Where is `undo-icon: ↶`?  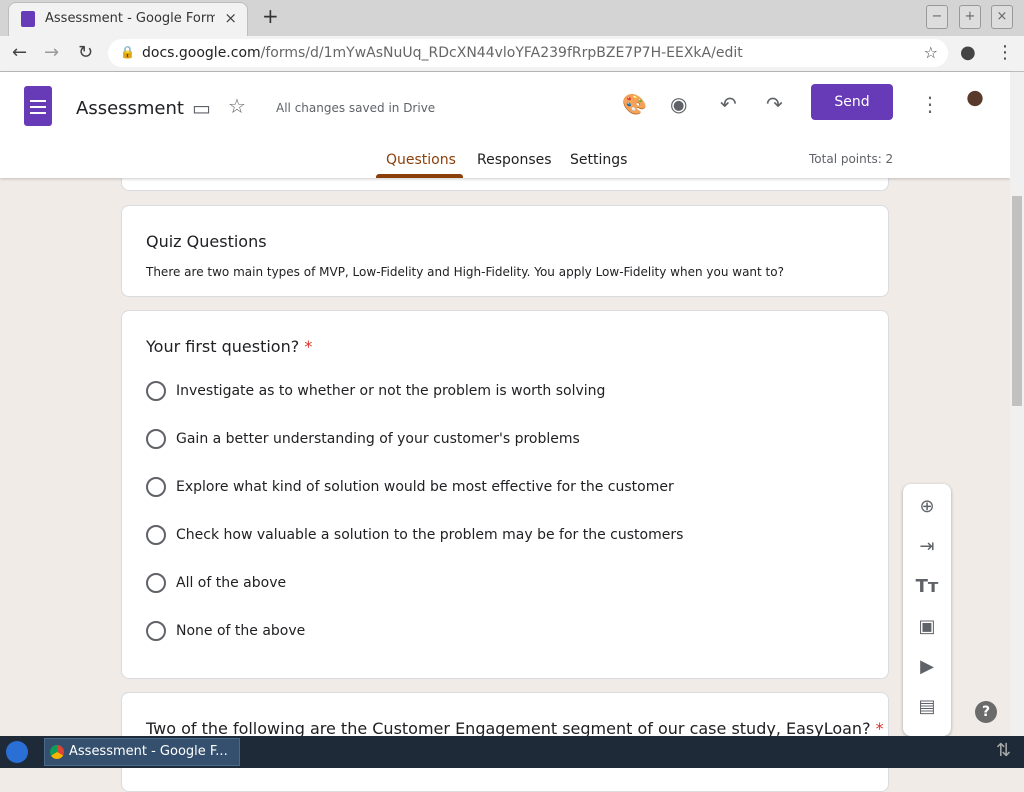 undo-icon: ↶ is located at coordinates (728, 104).